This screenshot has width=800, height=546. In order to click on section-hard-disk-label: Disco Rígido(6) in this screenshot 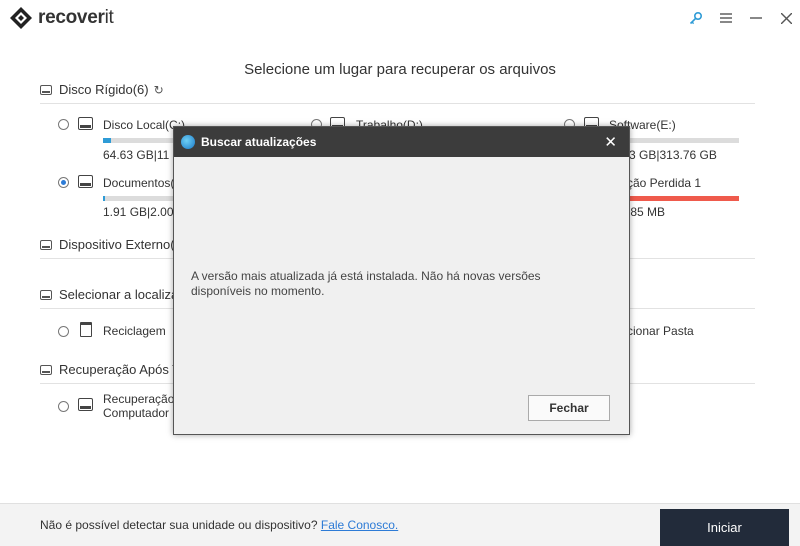, I will do `click(104, 89)`.